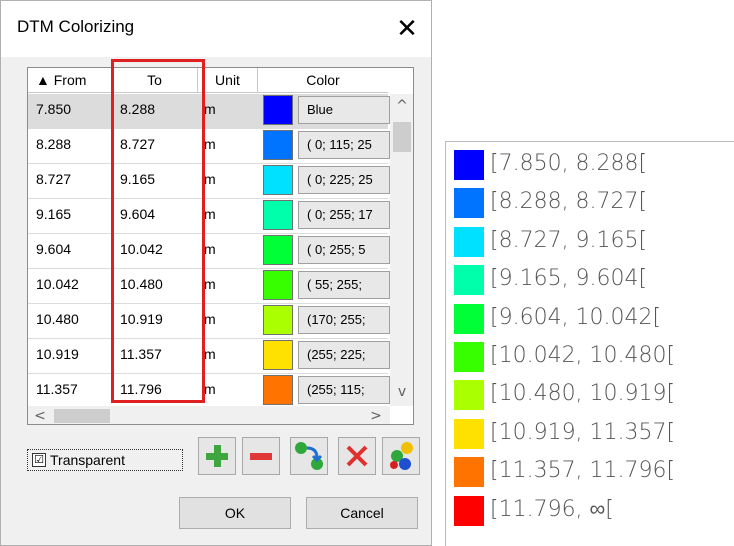 The height and width of the screenshot is (546, 734). I want to click on color-value-field: ( 0; 255; 17, so click(344, 215).